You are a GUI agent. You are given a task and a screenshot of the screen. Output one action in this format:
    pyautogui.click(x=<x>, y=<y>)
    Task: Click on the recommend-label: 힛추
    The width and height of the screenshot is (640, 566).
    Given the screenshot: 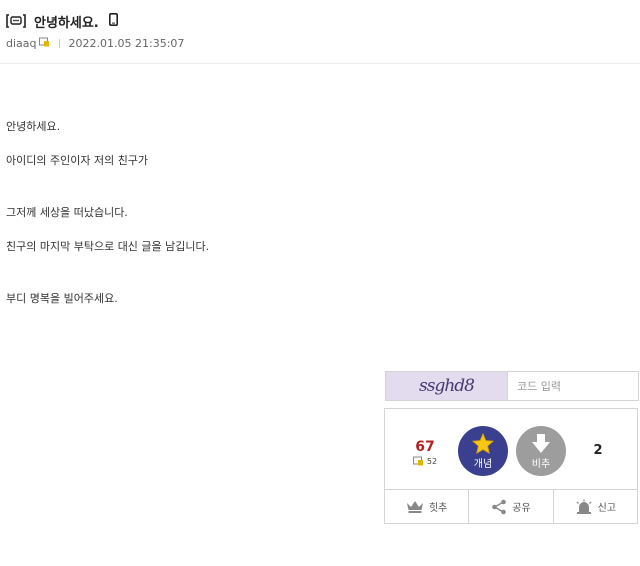 What is the action you would take?
    pyautogui.click(x=438, y=508)
    